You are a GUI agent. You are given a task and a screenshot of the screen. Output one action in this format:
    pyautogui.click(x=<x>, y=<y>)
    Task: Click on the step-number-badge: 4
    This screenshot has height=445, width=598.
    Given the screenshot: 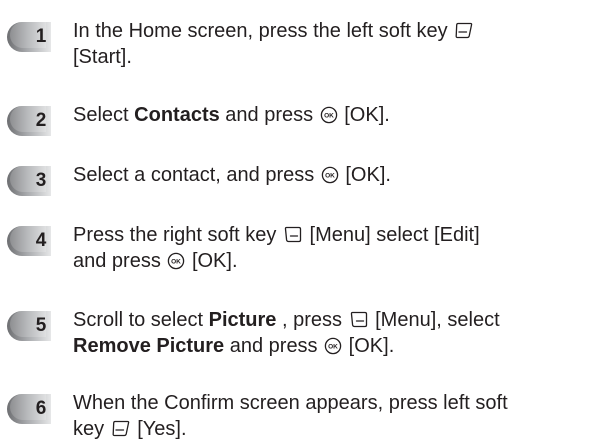 What is the action you would take?
    pyautogui.click(x=29, y=241)
    